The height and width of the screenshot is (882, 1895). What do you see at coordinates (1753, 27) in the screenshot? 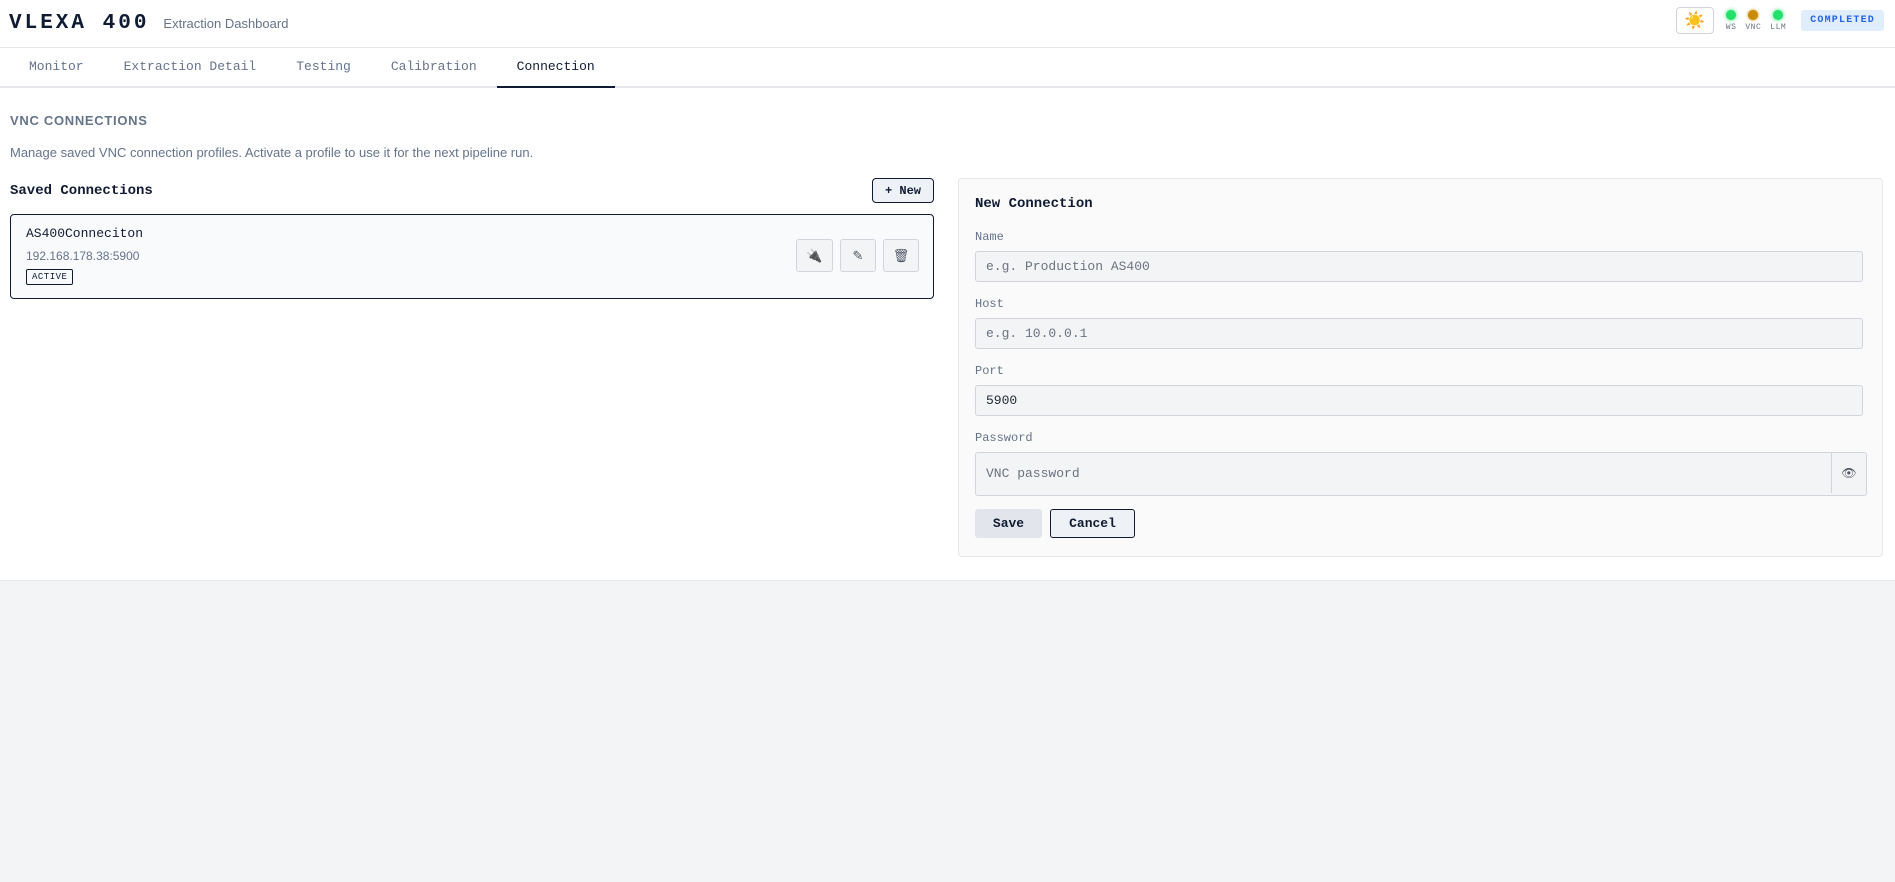
I see `vnc-status-label: VNC` at bounding box center [1753, 27].